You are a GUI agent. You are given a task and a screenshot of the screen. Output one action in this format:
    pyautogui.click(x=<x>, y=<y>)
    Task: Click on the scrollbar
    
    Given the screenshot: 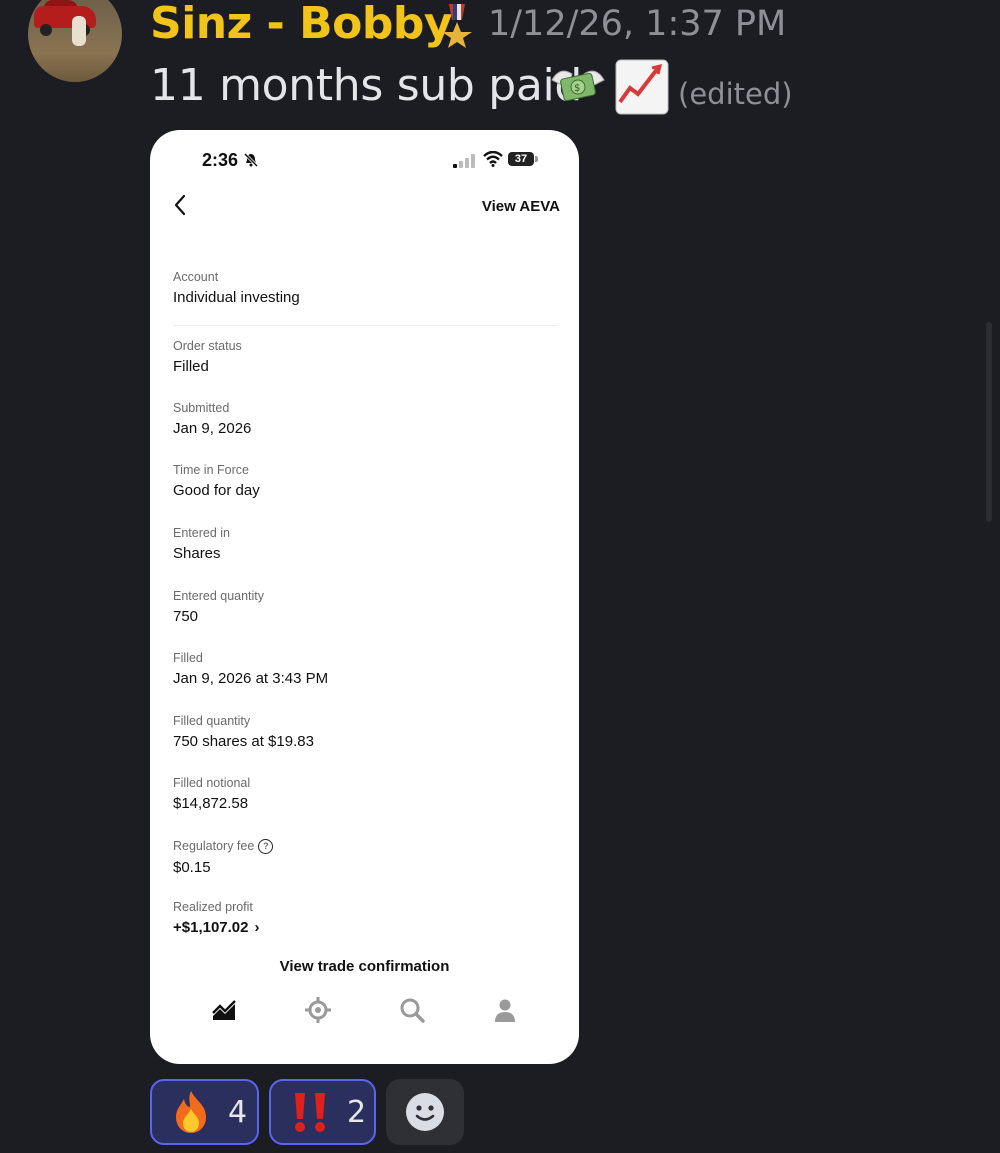 What is the action you would take?
    pyautogui.click(x=989, y=422)
    